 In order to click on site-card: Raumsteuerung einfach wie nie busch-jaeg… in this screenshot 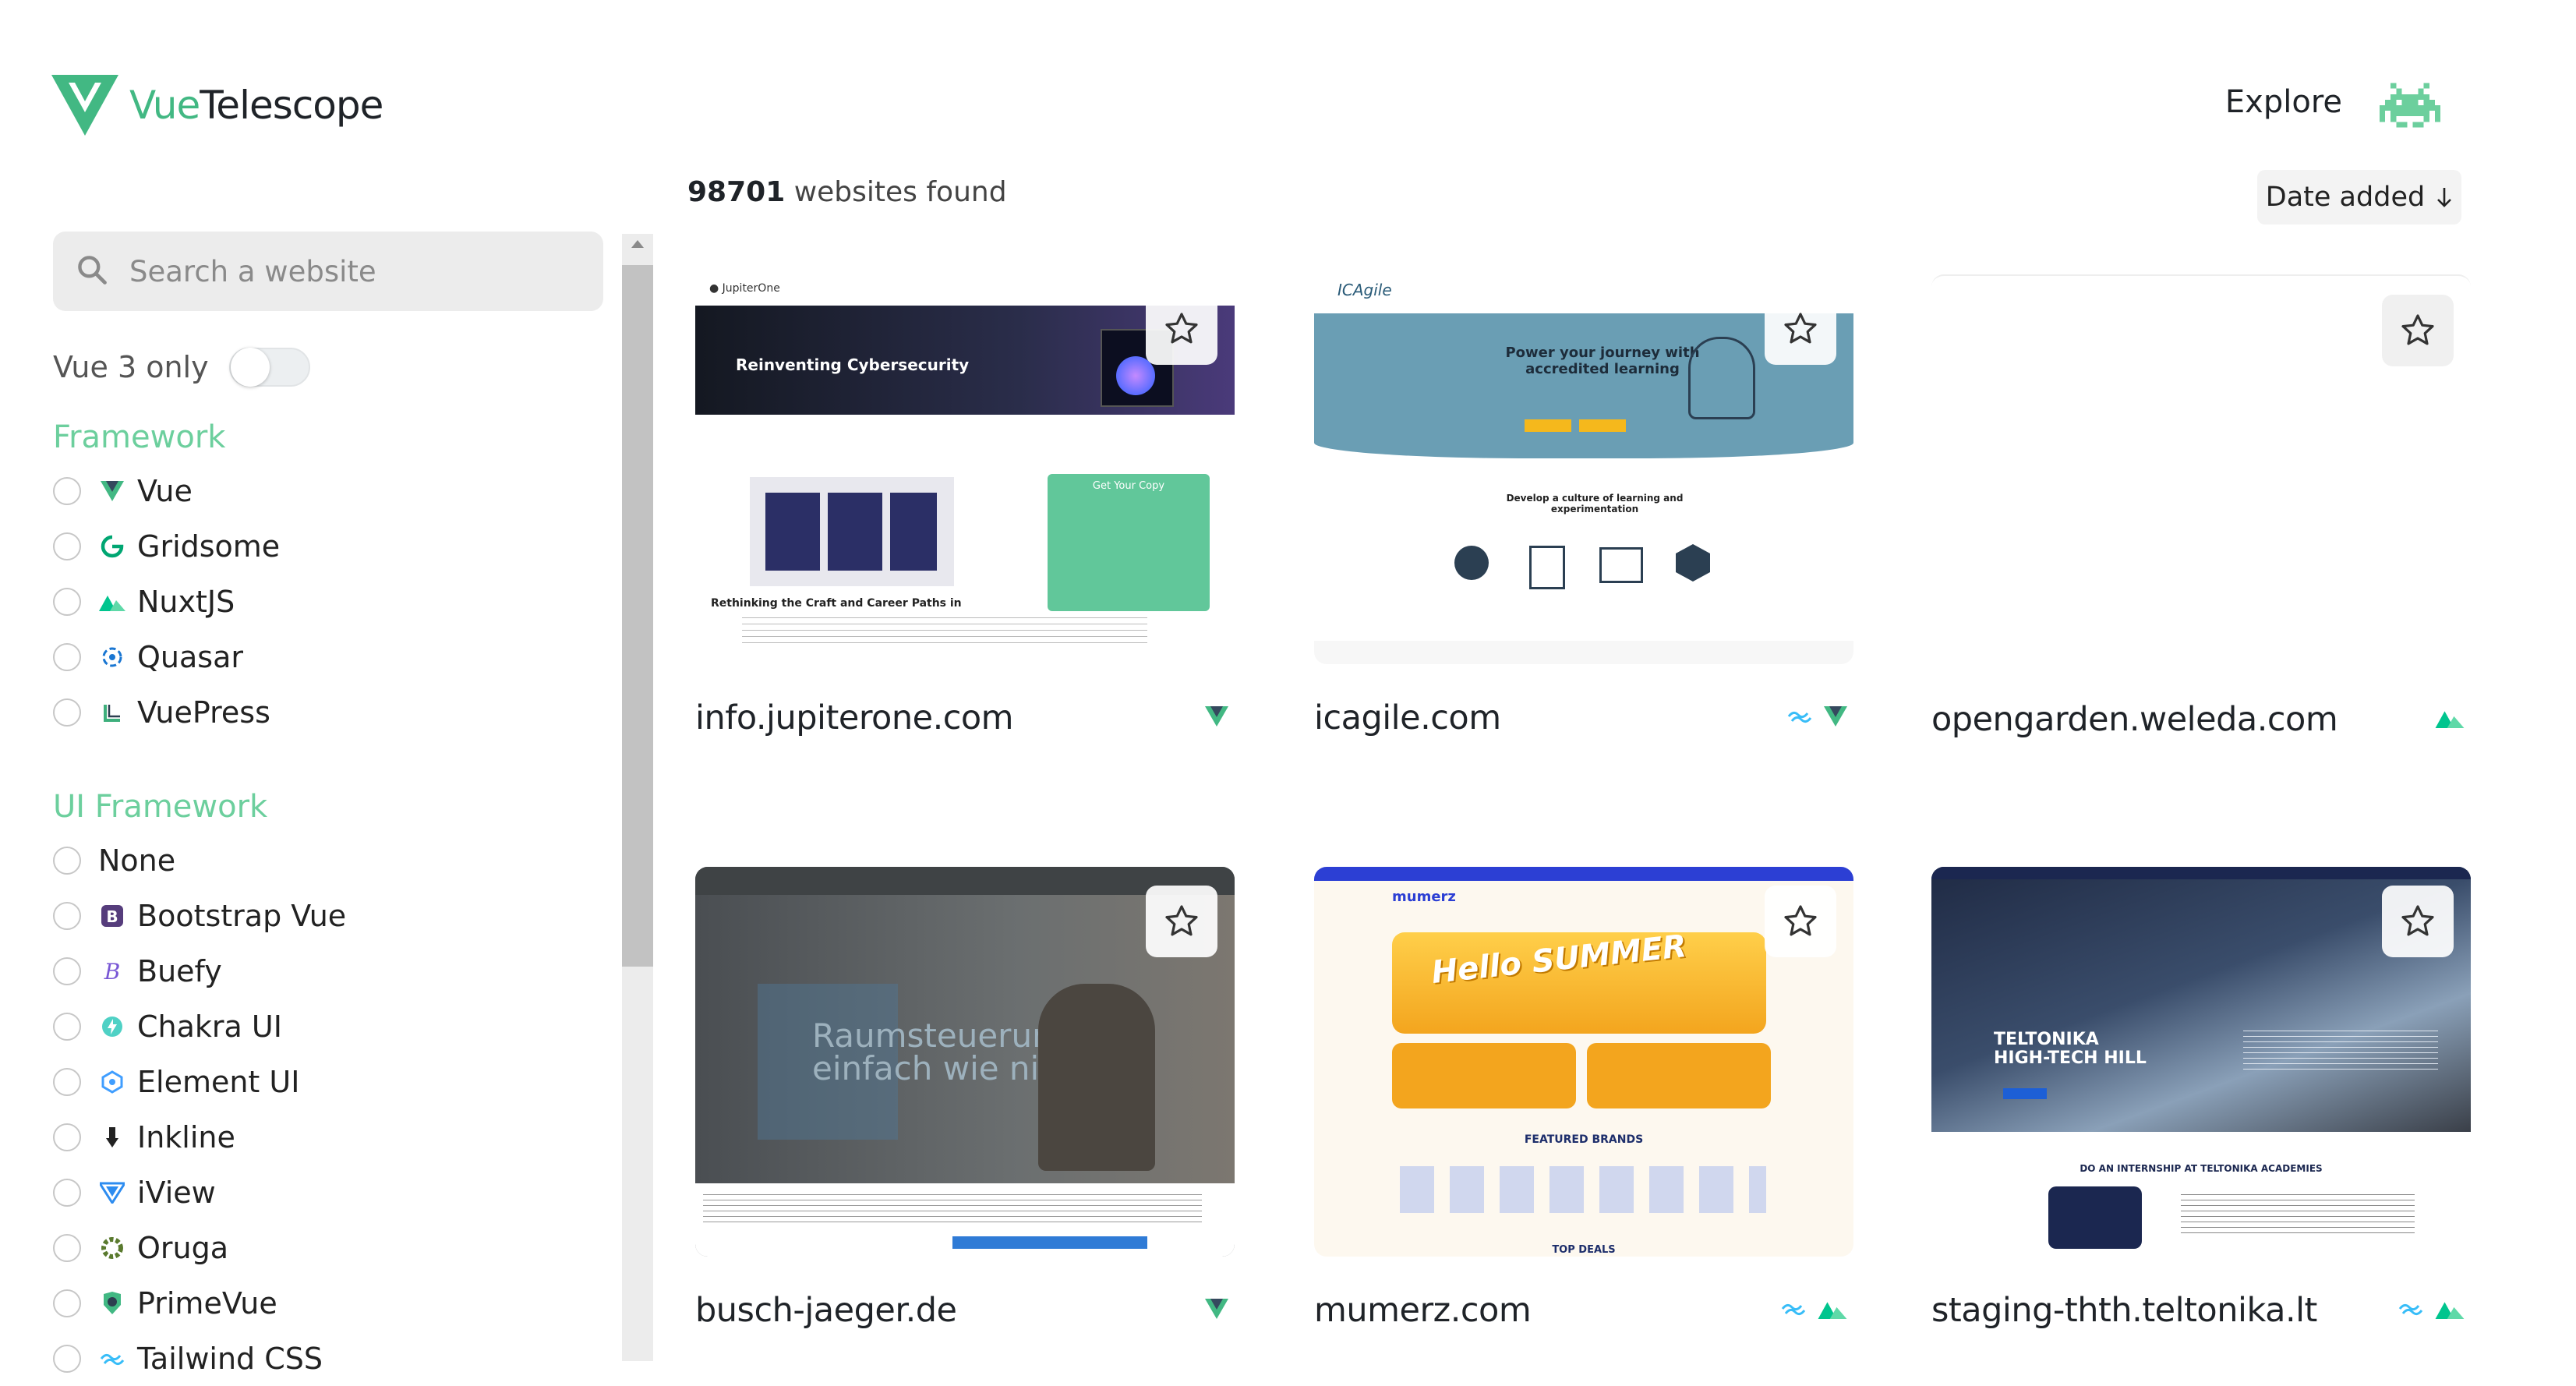, I will do `click(965, 1098)`.